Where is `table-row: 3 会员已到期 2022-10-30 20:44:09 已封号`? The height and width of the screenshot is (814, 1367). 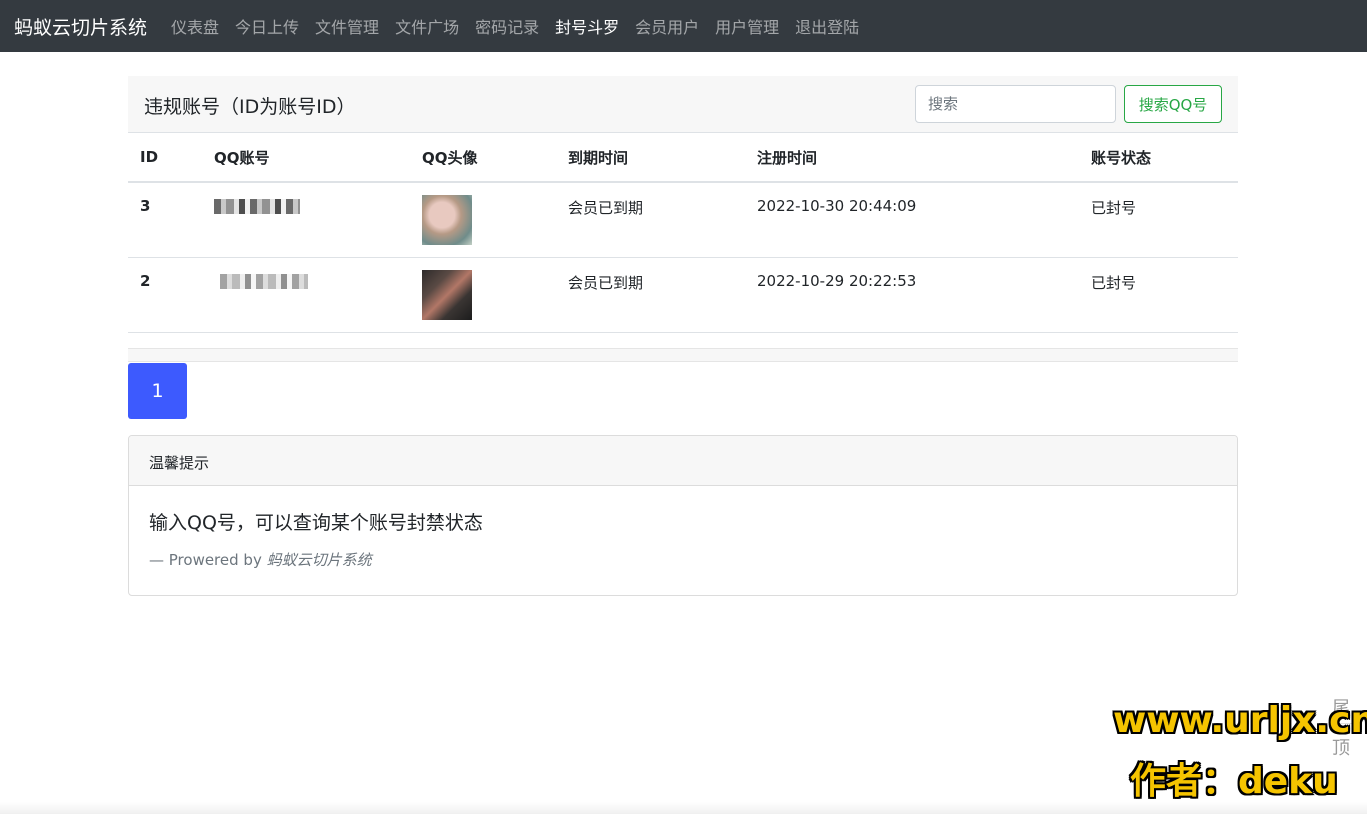 table-row: 3 会员已到期 2022-10-30 20:44:09 已封号 is located at coordinates (683, 220).